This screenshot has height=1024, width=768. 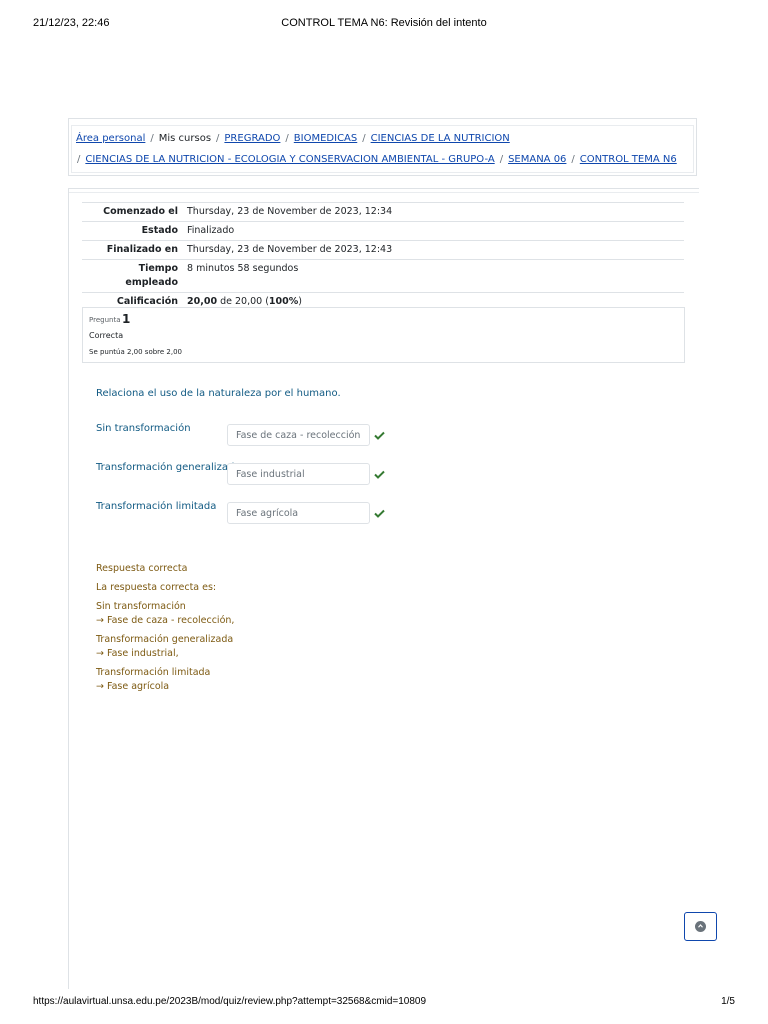 What do you see at coordinates (137, 653) in the screenshot?
I see `feedback-pair-answer: → Fase industrial,` at bounding box center [137, 653].